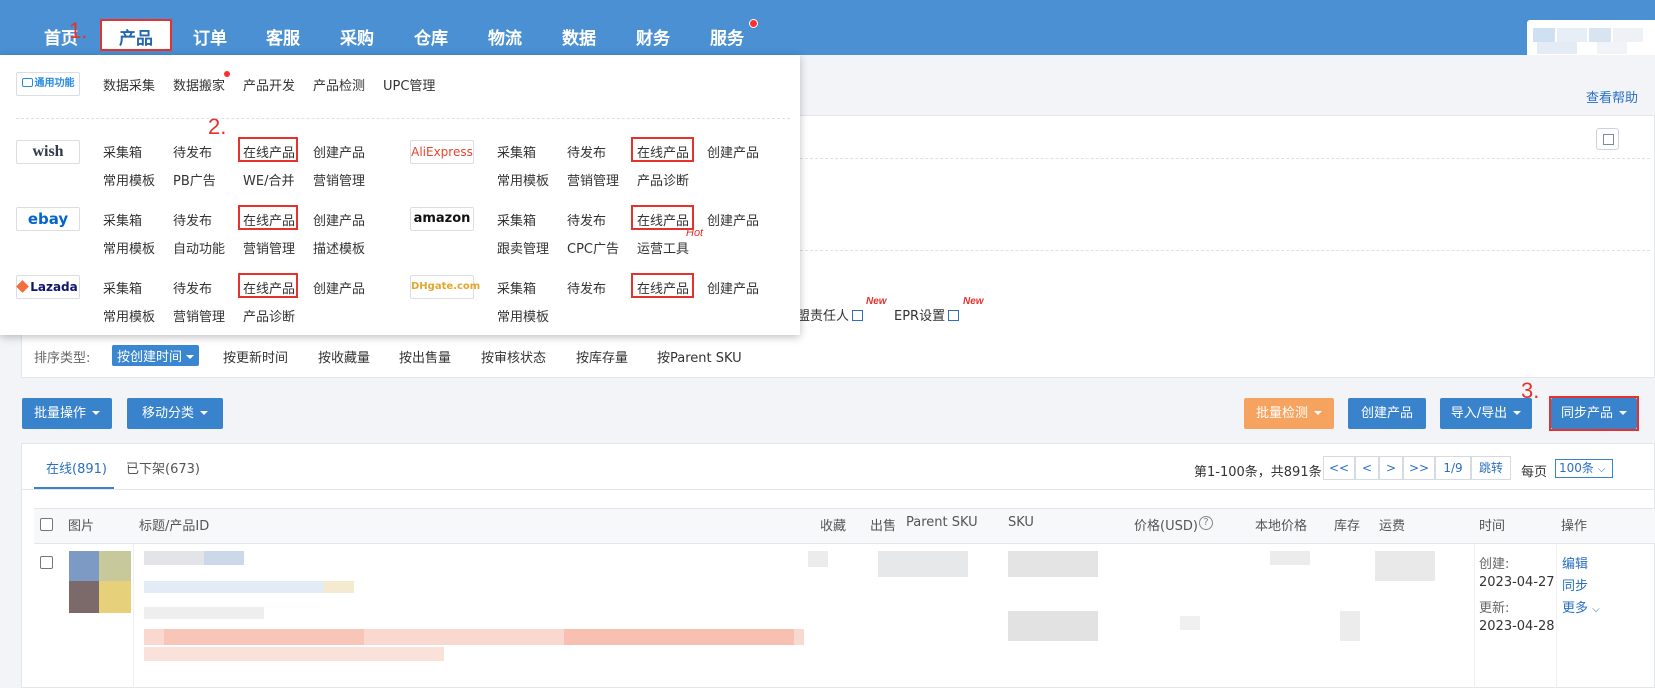 The image size is (1655, 688). What do you see at coordinates (344, 356) in the screenshot?
I see `sort-option: 按收藏量` at bounding box center [344, 356].